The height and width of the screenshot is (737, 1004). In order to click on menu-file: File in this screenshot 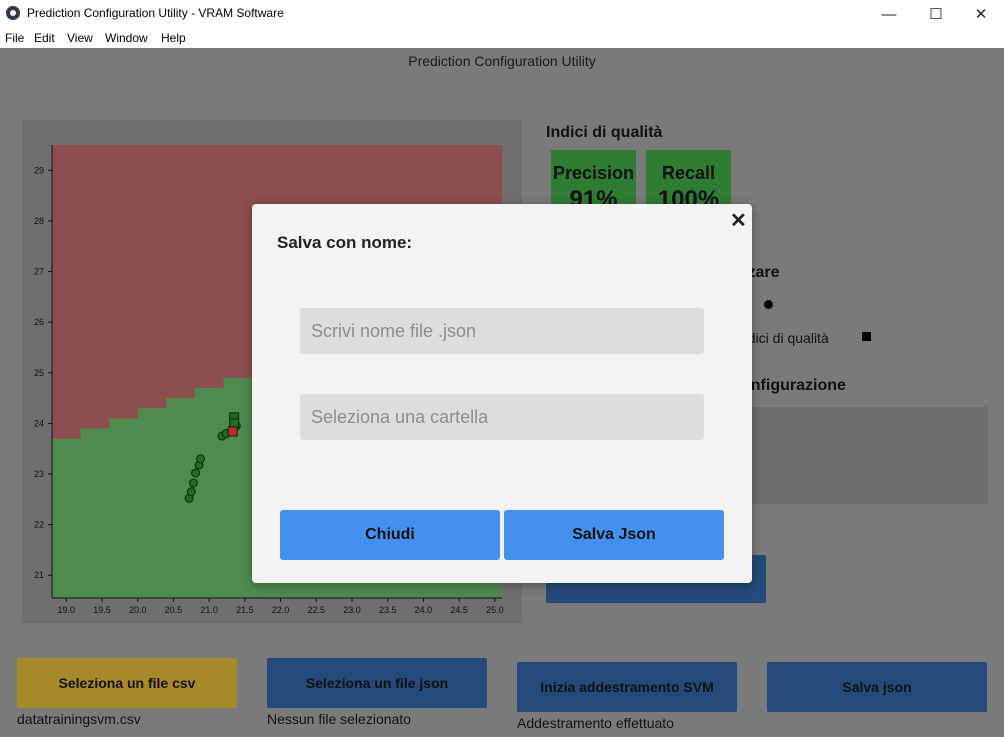, I will do `click(14, 38)`.